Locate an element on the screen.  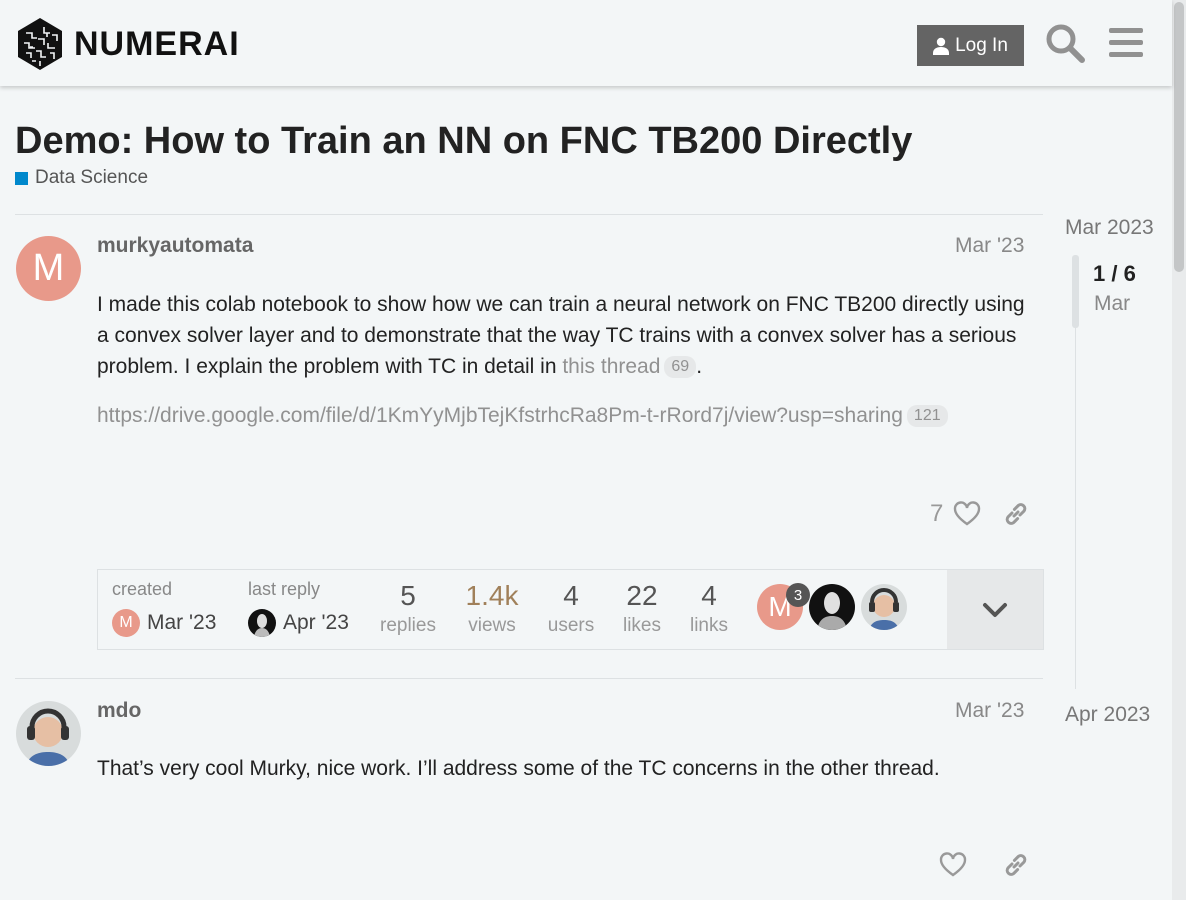
avatar is located at coordinates (48, 733).